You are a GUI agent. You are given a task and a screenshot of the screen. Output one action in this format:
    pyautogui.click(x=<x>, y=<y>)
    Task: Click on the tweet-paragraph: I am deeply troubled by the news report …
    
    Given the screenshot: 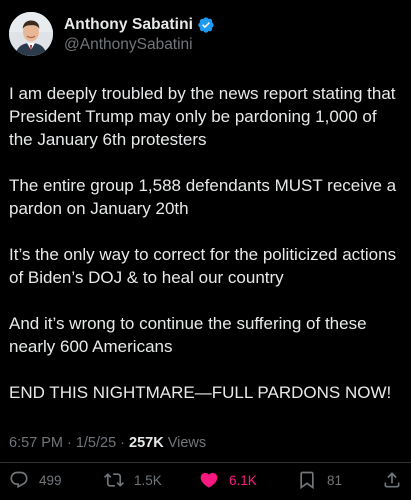 What is the action you would take?
    pyautogui.click(x=202, y=116)
    